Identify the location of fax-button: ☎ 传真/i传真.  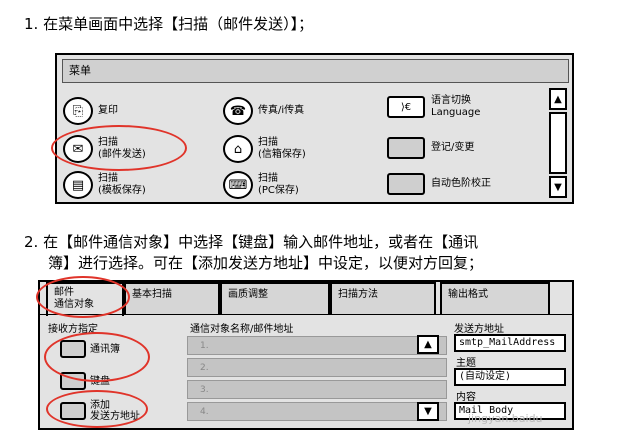
(263, 111).